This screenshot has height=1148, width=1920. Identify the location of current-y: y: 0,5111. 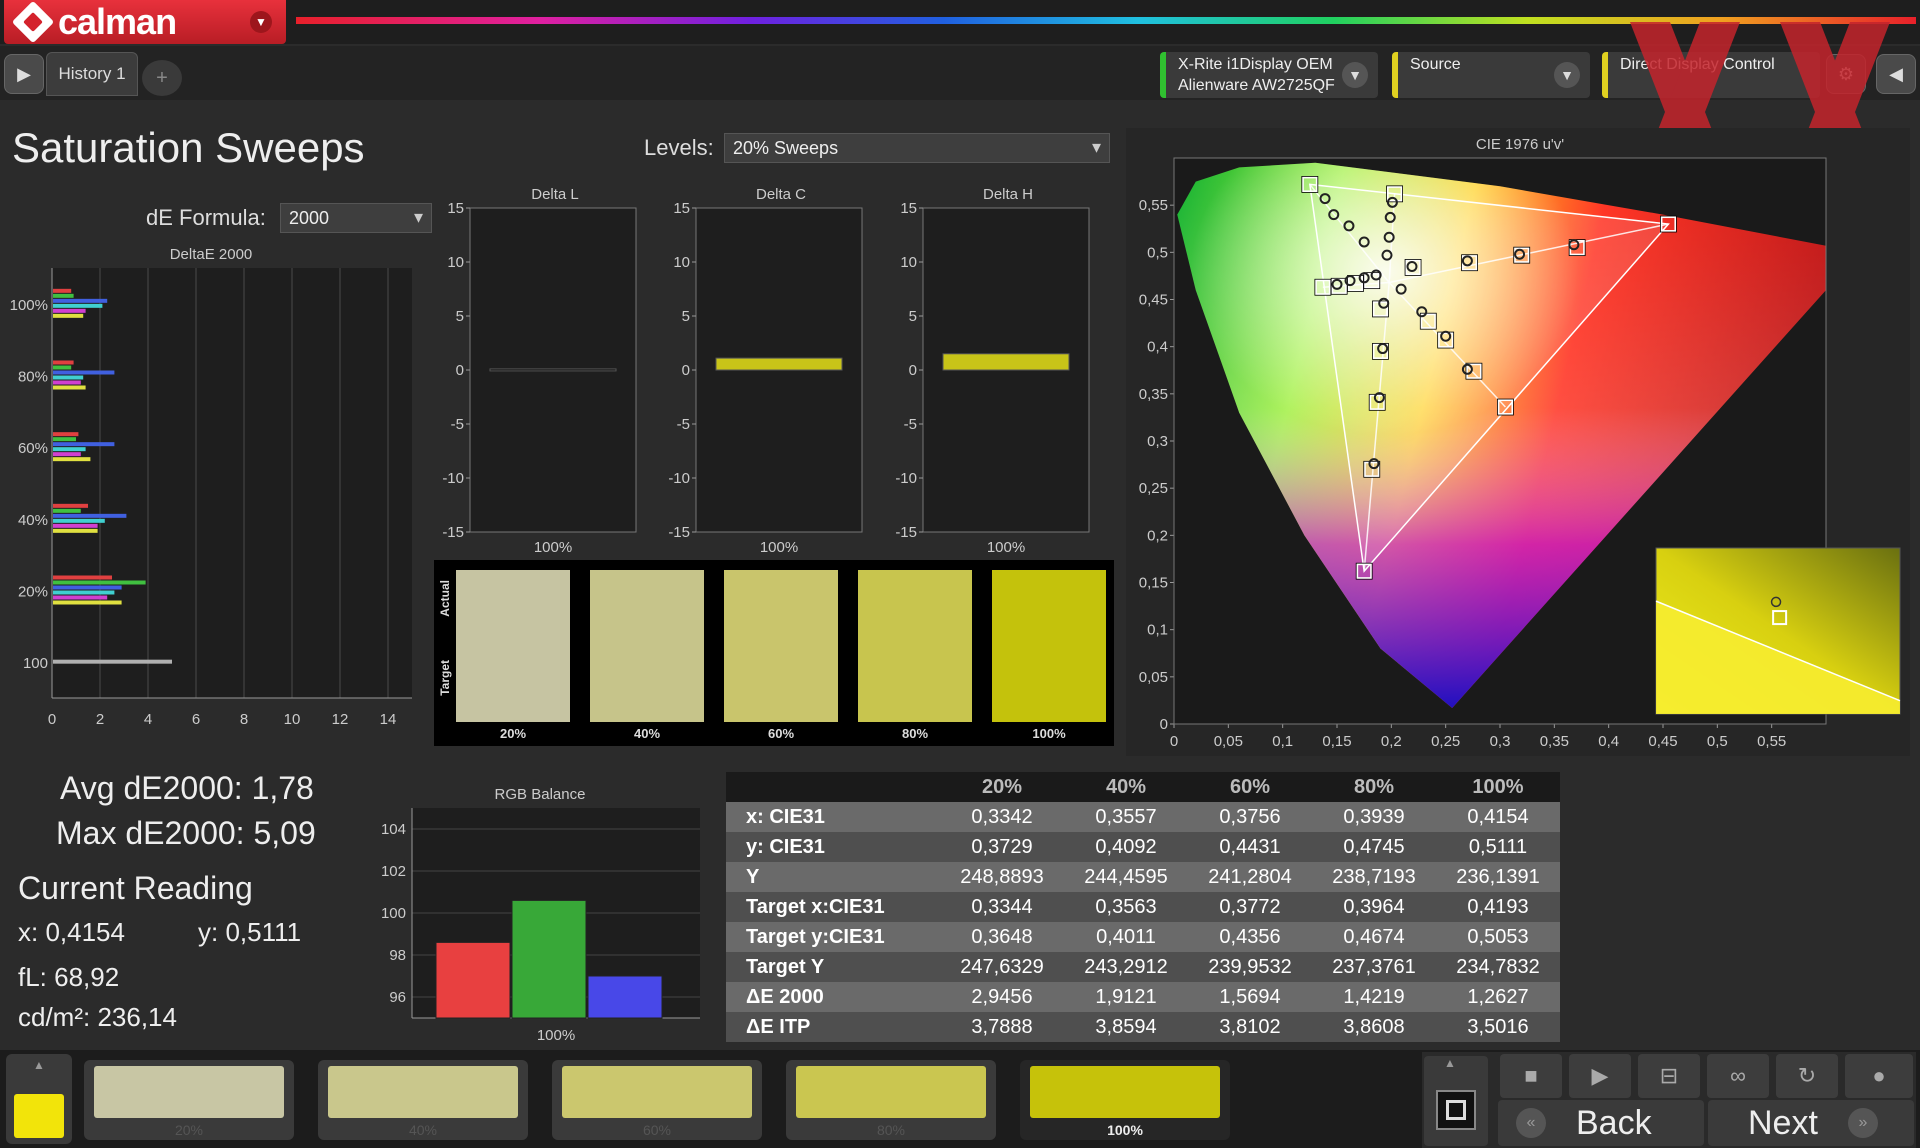
(250, 932).